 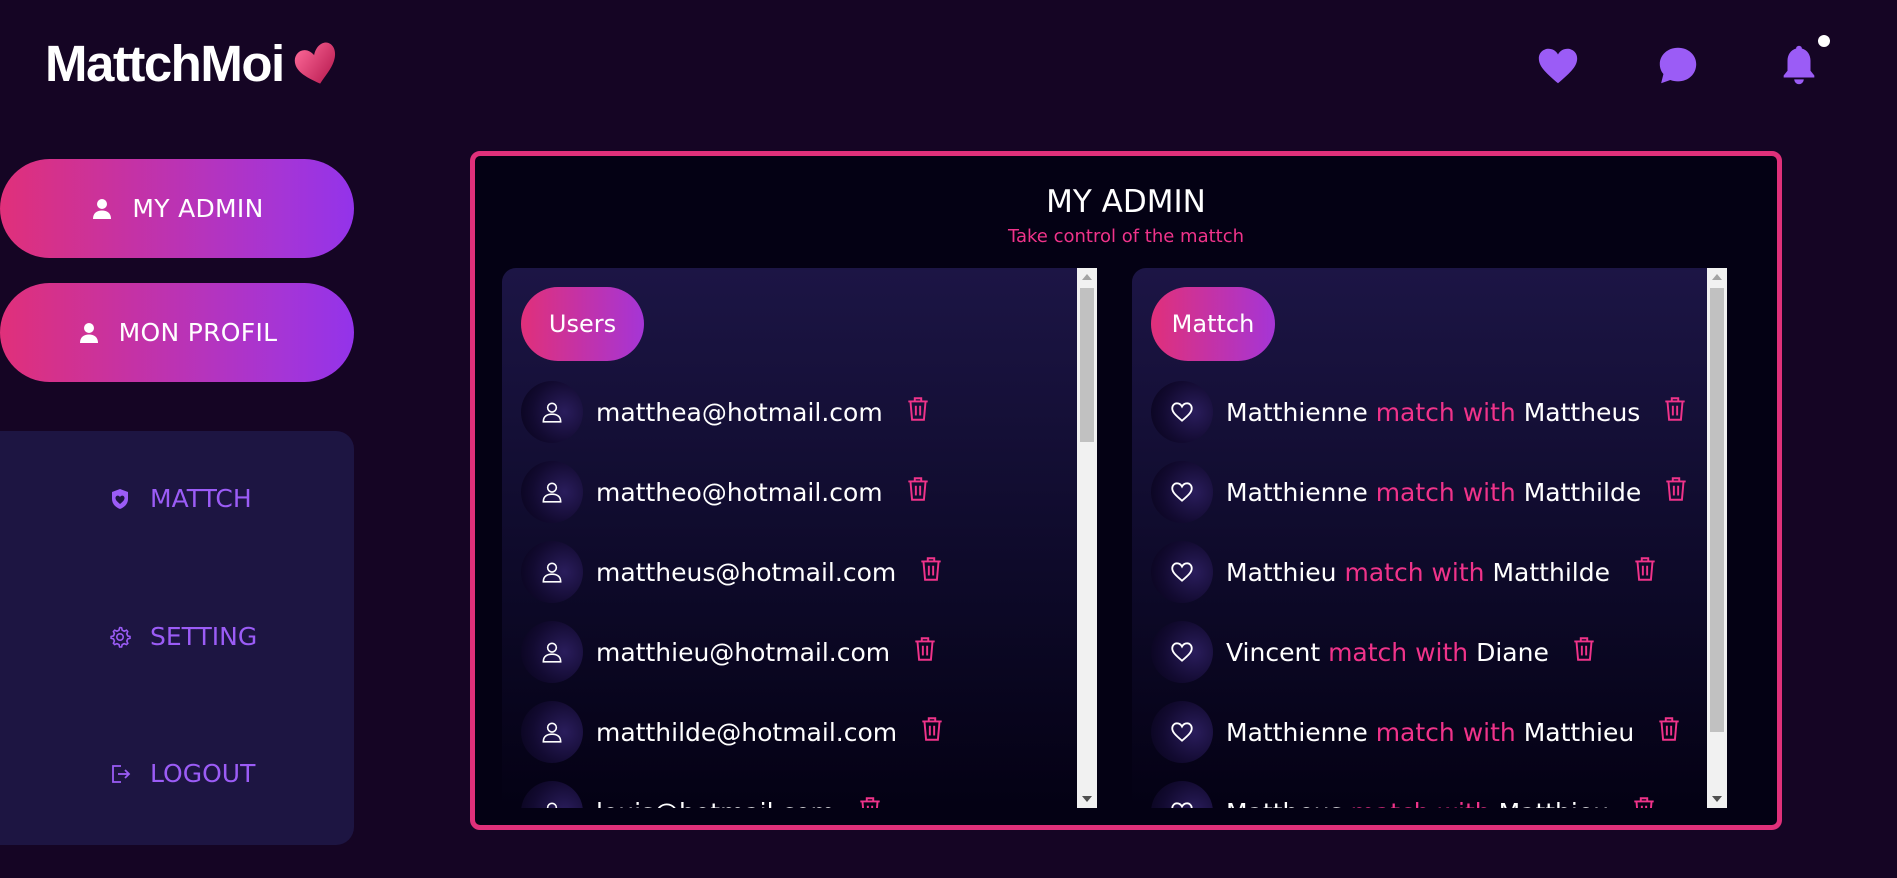 I want to click on list-item: mattheus@hotmail.com, so click(x=732, y=572).